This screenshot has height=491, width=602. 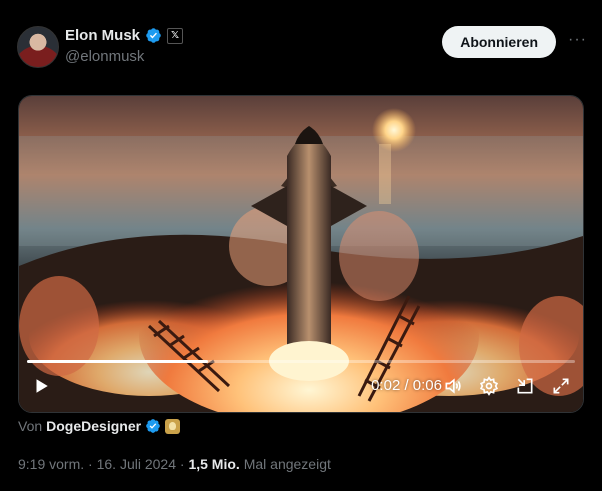 What do you see at coordinates (104, 56) in the screenshot?
I see `author-handle: @elonmusk` at bounding box center [104, 56].